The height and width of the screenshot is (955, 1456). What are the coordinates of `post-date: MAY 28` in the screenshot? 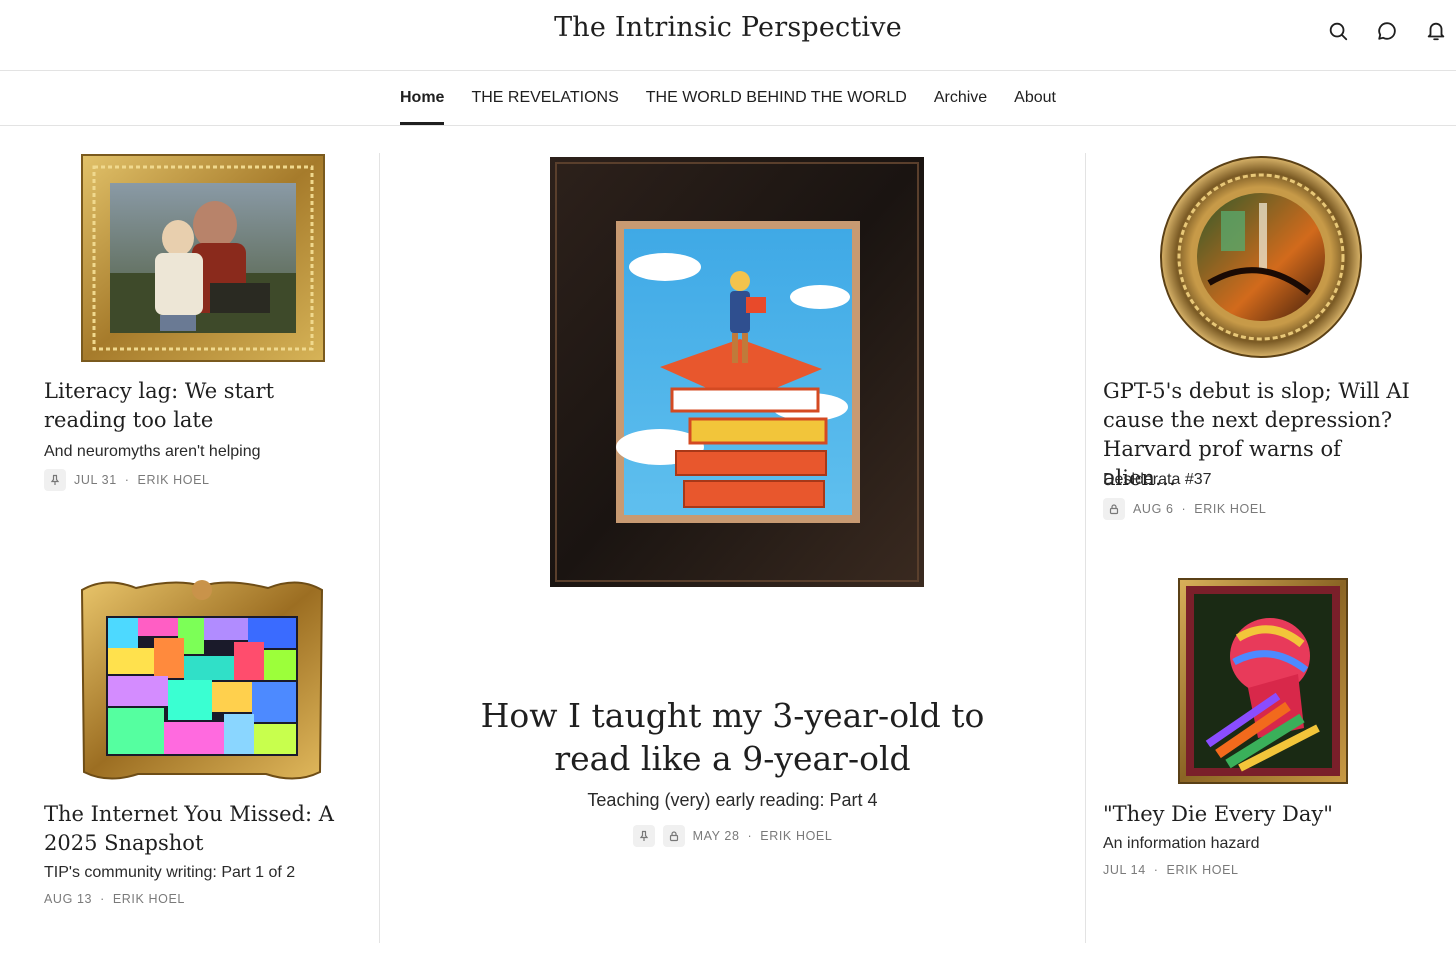 It's located at (716, 836).